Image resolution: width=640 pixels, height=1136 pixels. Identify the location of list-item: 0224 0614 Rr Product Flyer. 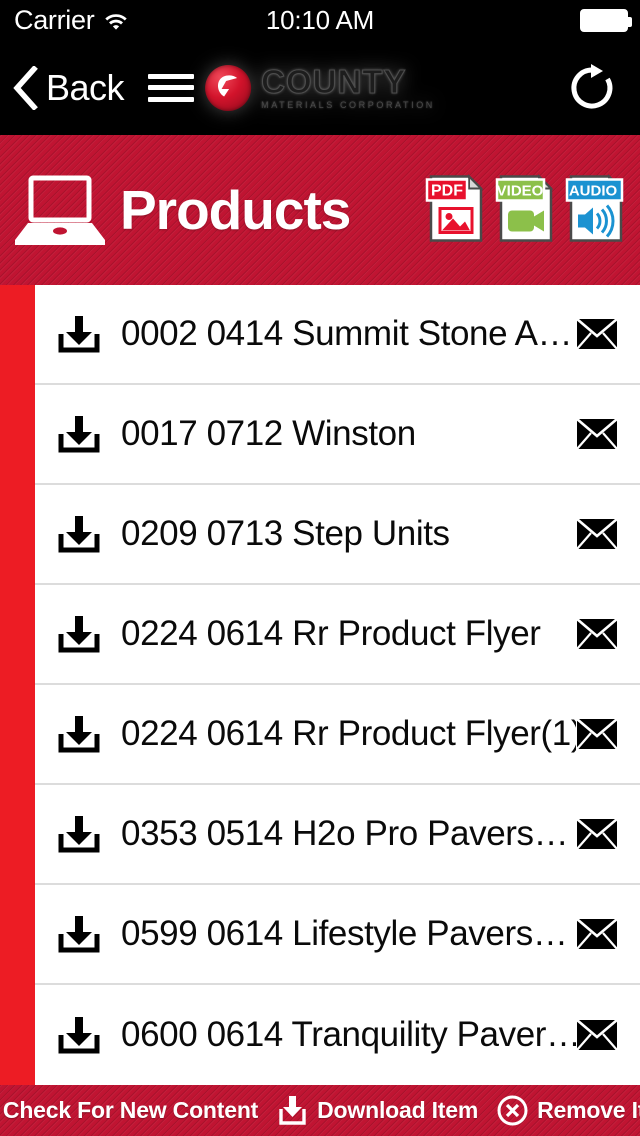
(337, 635).